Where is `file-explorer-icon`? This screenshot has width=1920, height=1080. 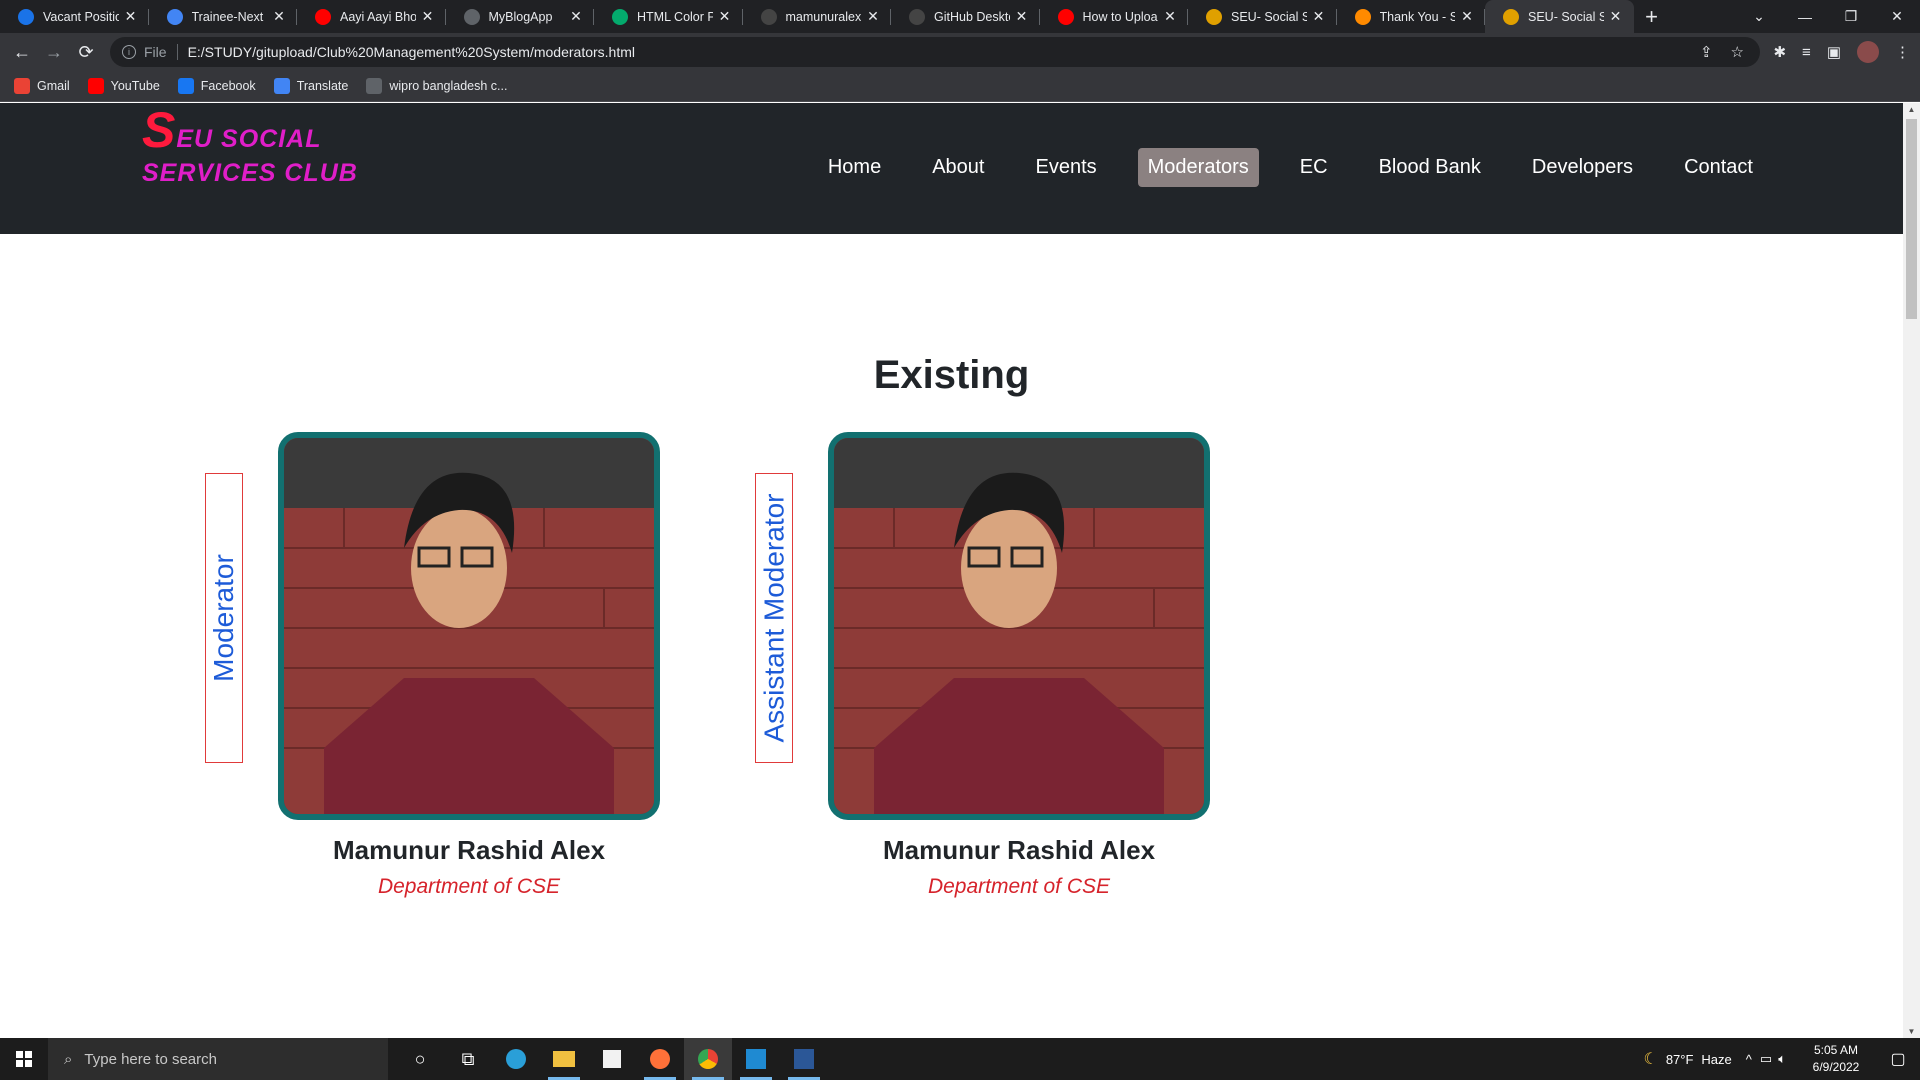
file-explorer-icon is located at coordinates (564, 1059).